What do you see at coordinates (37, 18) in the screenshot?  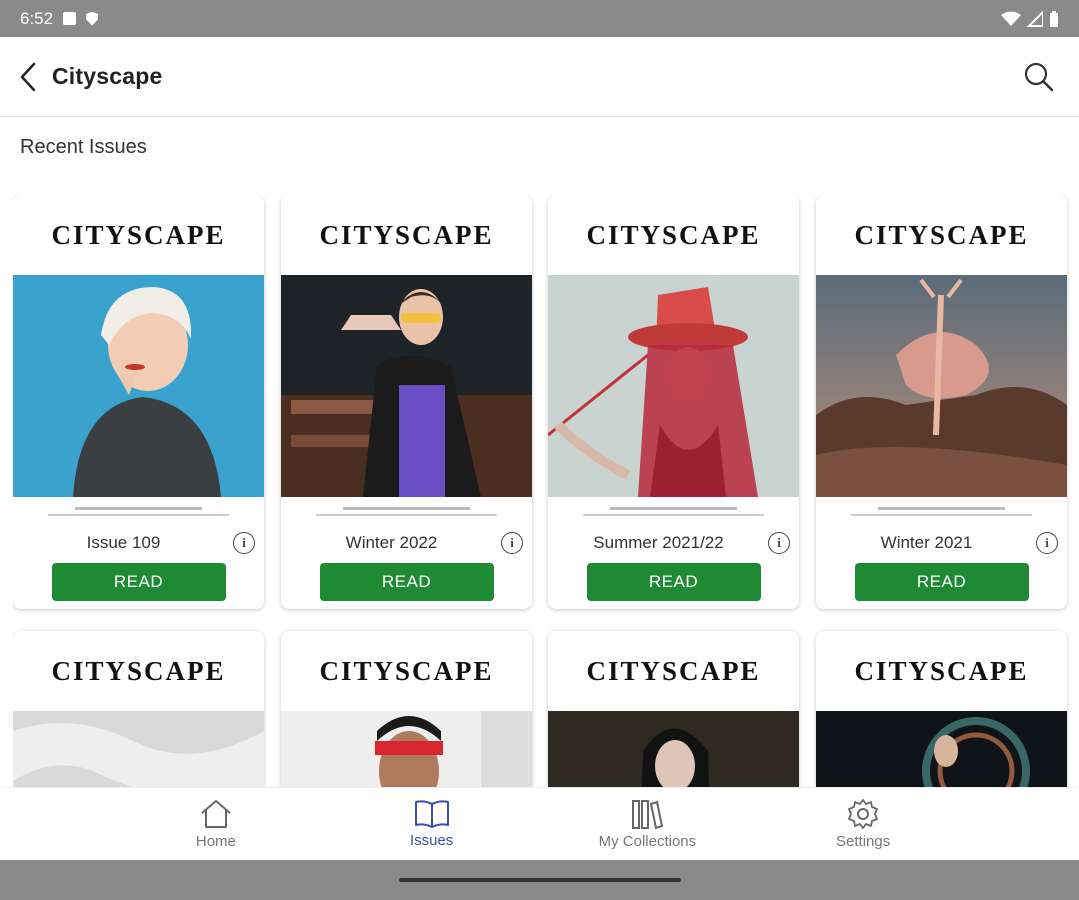 I see `status-time: 6:52` at bounding box center [37, 18].